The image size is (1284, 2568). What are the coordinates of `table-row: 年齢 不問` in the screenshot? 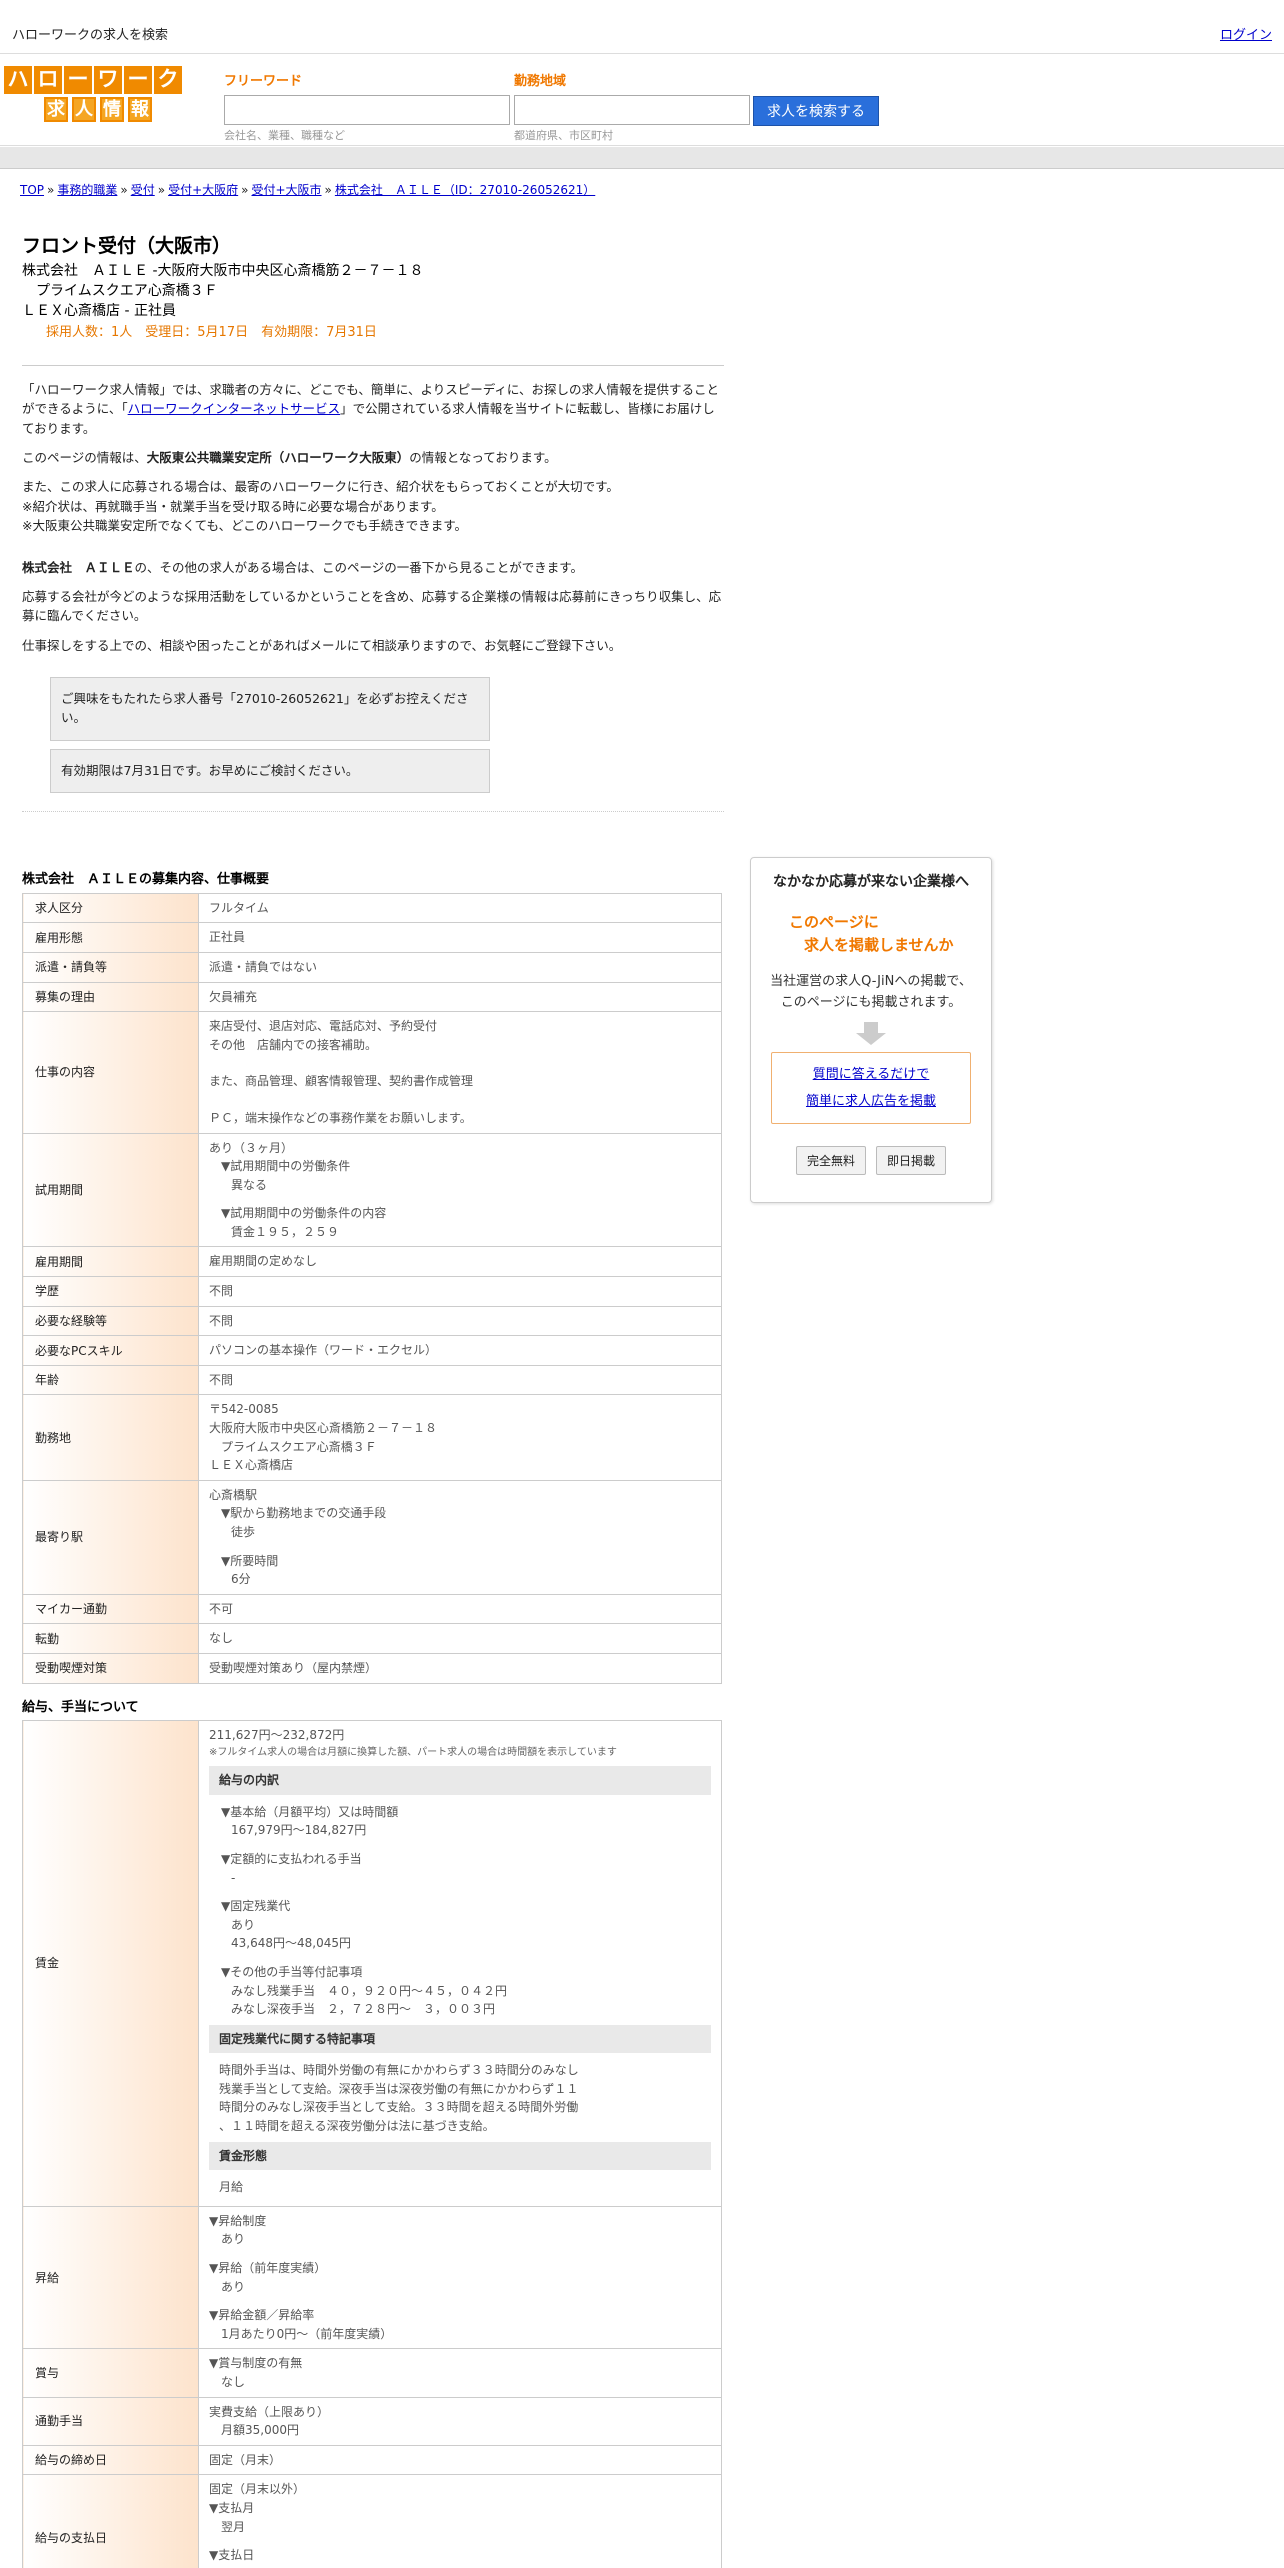 It's located at (372, 1380).